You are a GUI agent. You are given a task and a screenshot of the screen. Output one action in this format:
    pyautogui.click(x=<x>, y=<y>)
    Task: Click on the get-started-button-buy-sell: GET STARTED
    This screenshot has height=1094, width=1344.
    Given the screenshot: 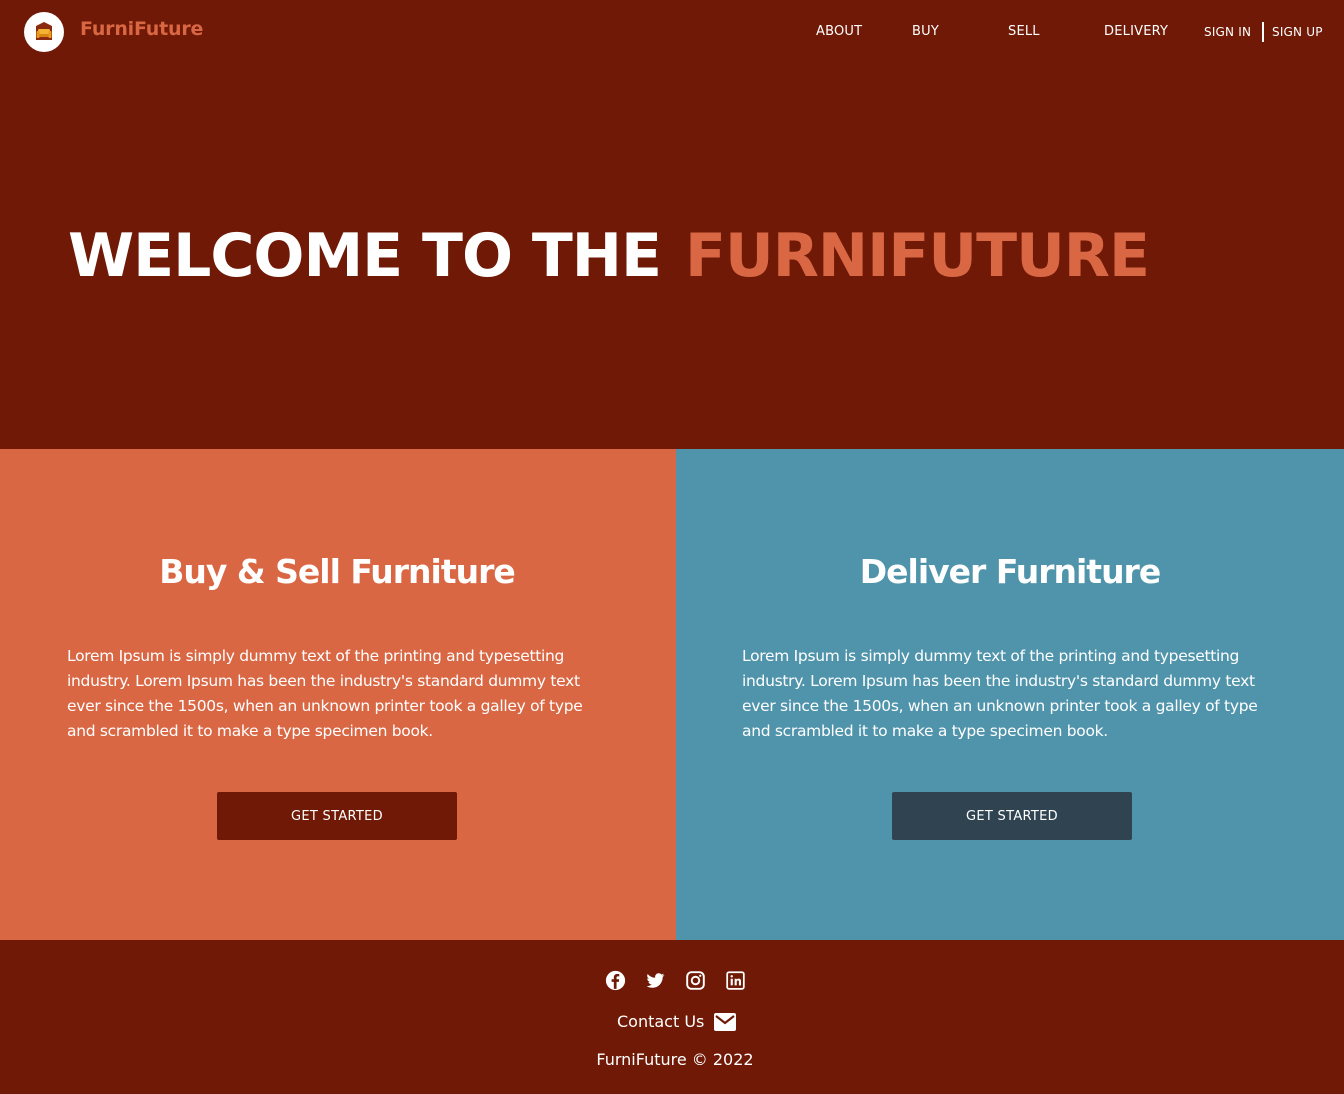 What is the action you would take?
    pyautogui.click(x=337, y=816)
    